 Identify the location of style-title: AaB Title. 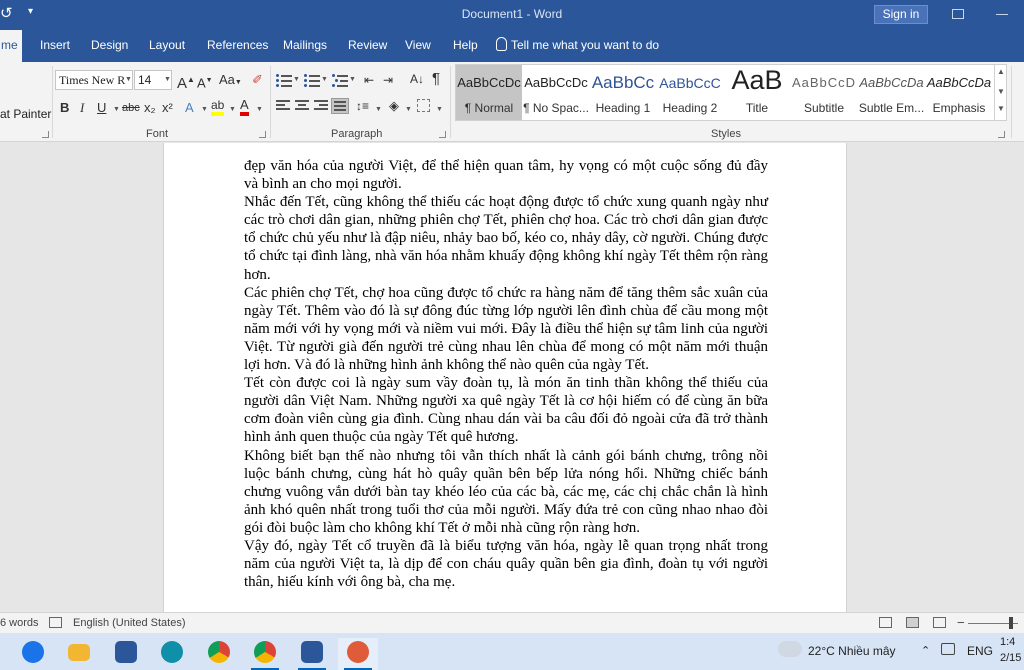
(757, 92).